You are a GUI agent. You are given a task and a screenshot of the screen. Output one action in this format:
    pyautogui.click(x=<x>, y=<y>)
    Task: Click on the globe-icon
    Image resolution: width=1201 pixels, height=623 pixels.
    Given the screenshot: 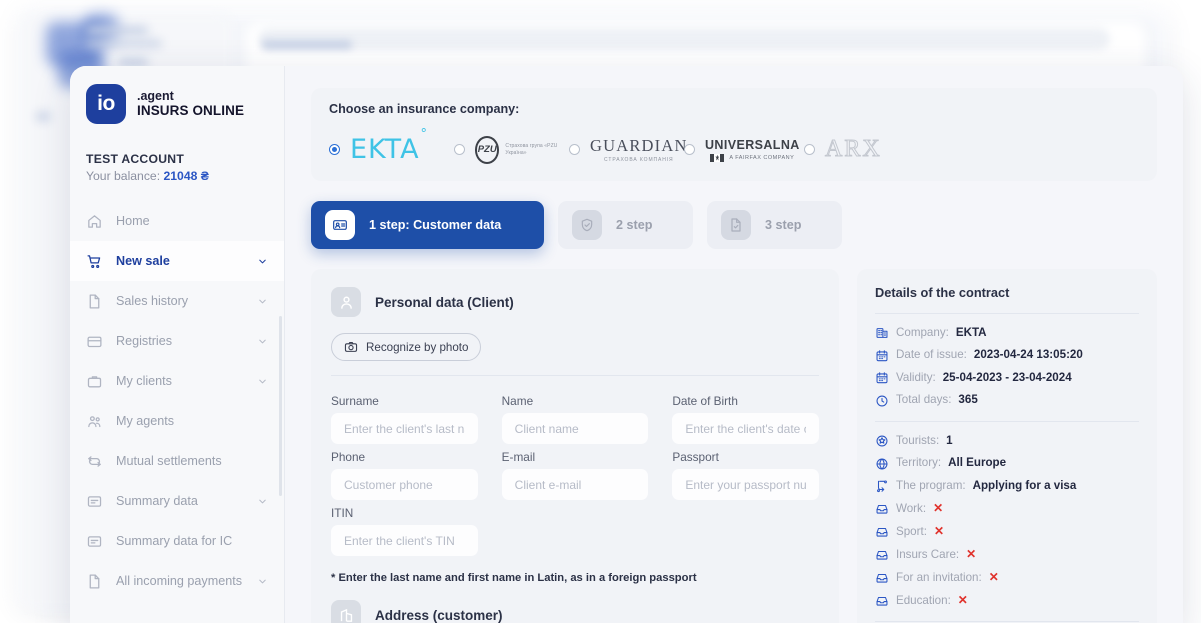 What is the action you would take?
    pyautogui.click(x=882, y=464)
    